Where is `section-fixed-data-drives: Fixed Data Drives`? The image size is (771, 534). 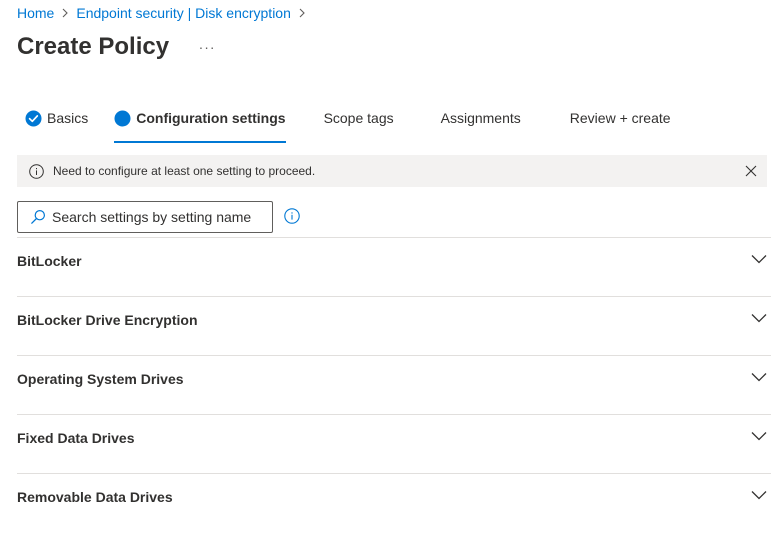
section-fixed-data-drives: Fixed Data Drives is located at coordinates (394, 443).